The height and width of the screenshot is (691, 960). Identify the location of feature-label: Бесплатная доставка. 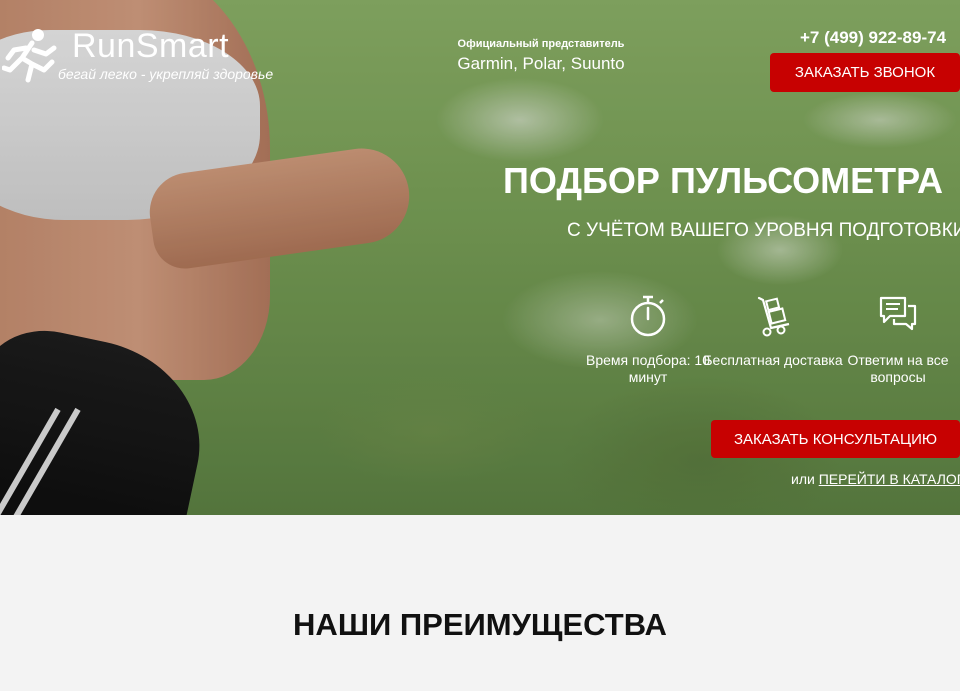
(773, 360).